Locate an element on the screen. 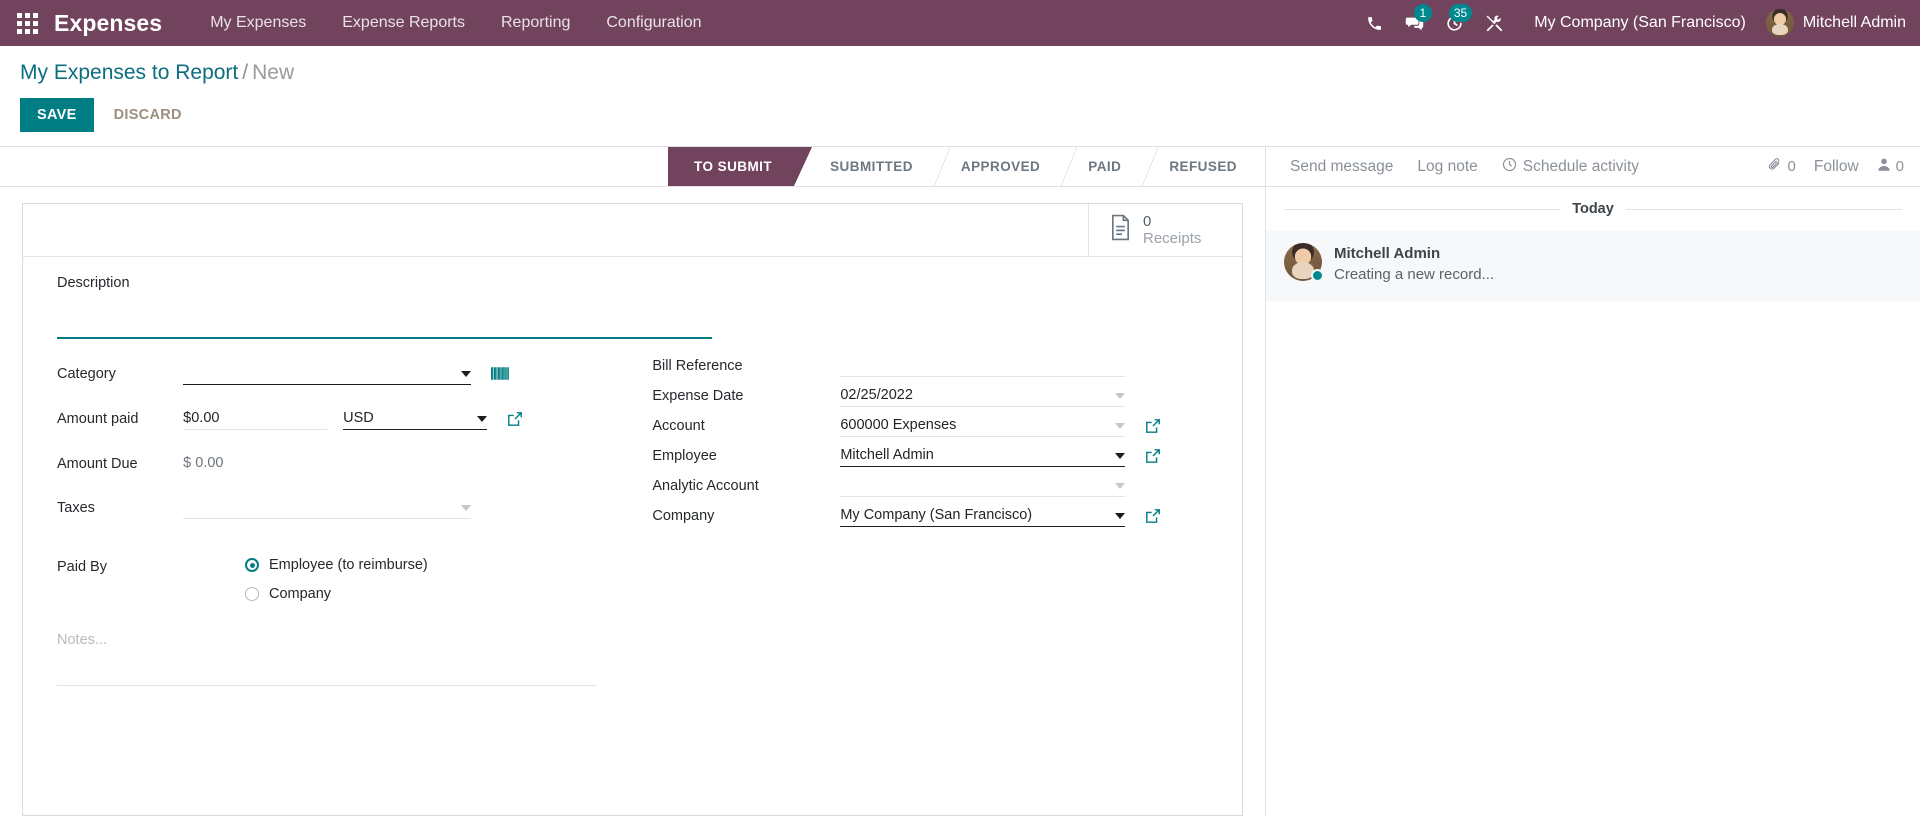  statusbar-stage-refused: REFUSED is located at coordinates (1200, 167).